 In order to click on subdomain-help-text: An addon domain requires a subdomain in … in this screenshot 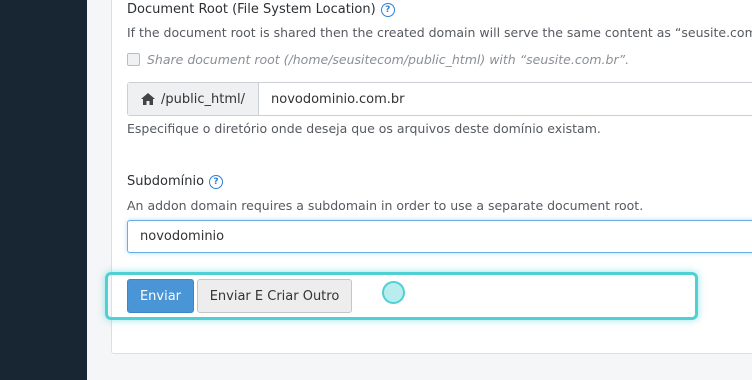, I will do `click(385, 205)`.